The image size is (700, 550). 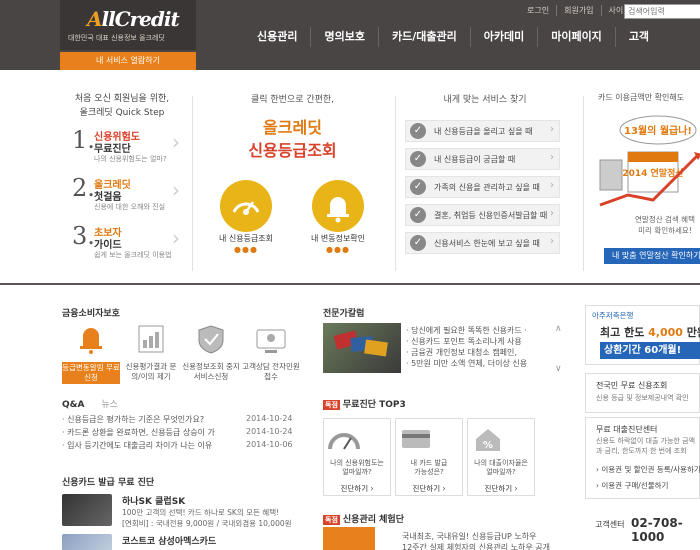 What do you see at coordinates (662, 11) in the screenshot?
I see `search-input` at bounding box center [662, 11].